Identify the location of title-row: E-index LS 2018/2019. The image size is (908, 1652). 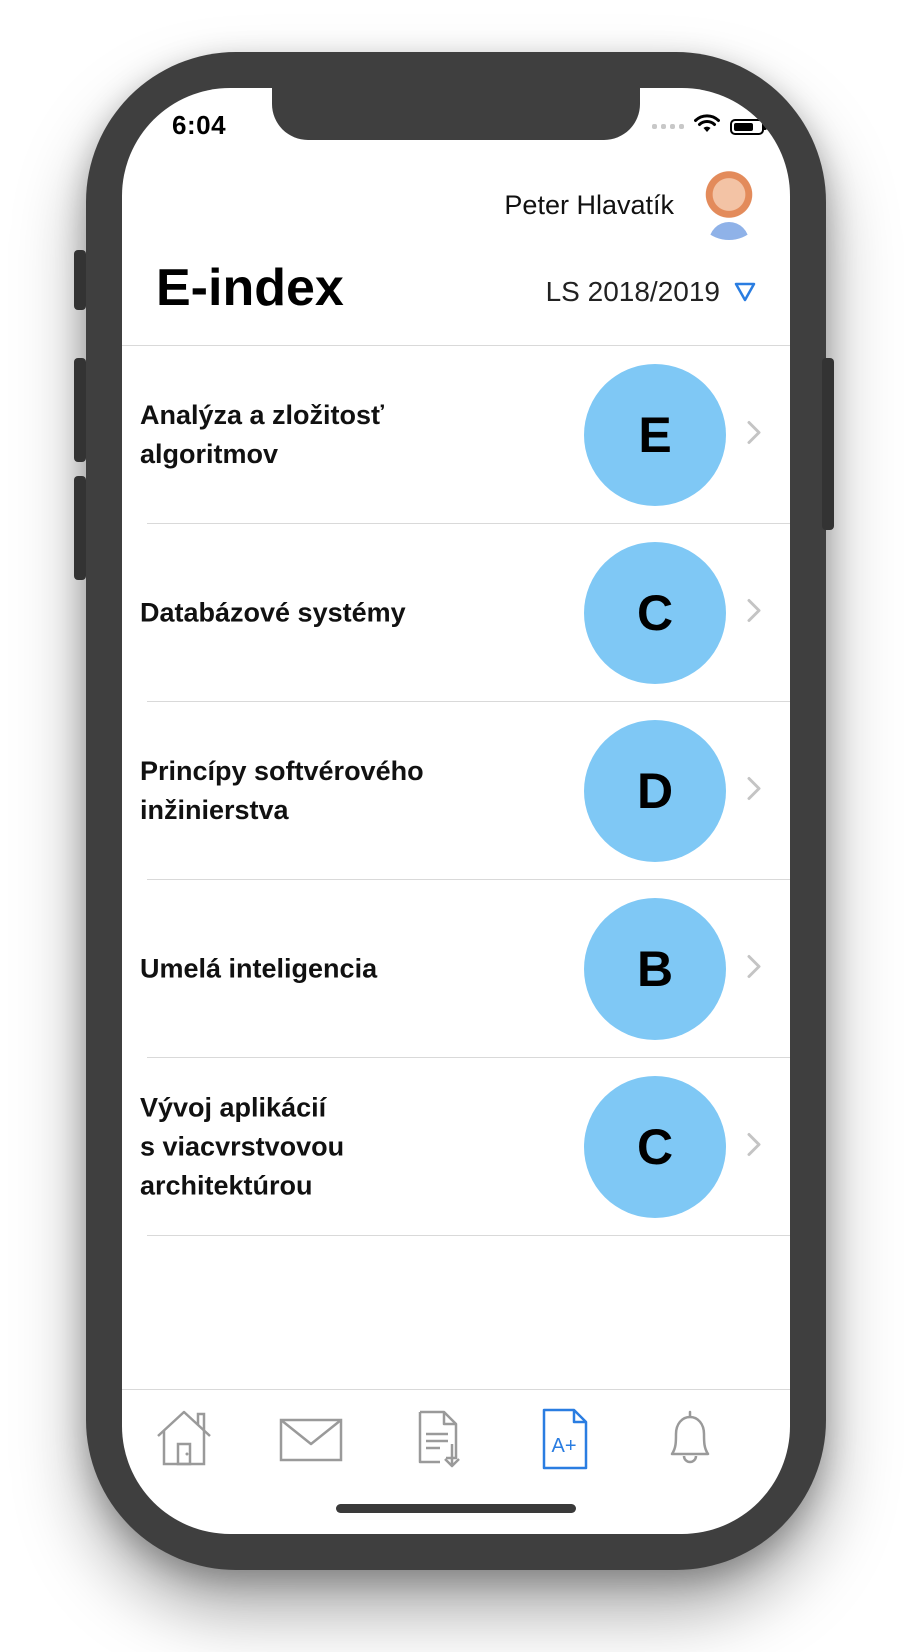
(456, 298).